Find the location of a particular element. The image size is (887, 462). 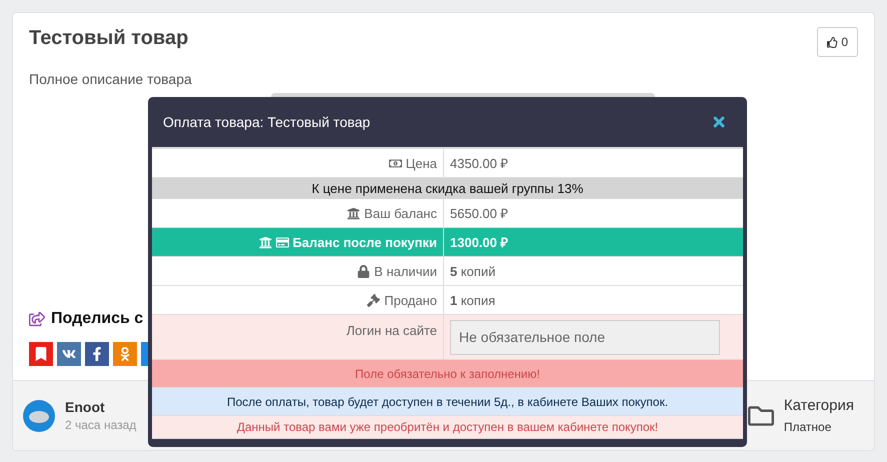

vk-icon is located at coordinates (69, 354).